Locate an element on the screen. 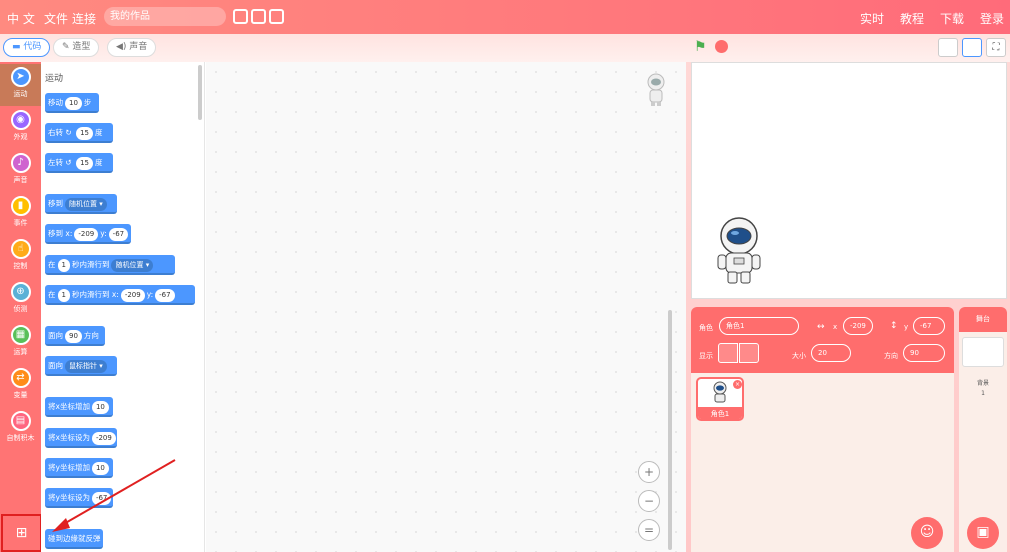  file-menu: 文件 is located at coordinates (56, 18).